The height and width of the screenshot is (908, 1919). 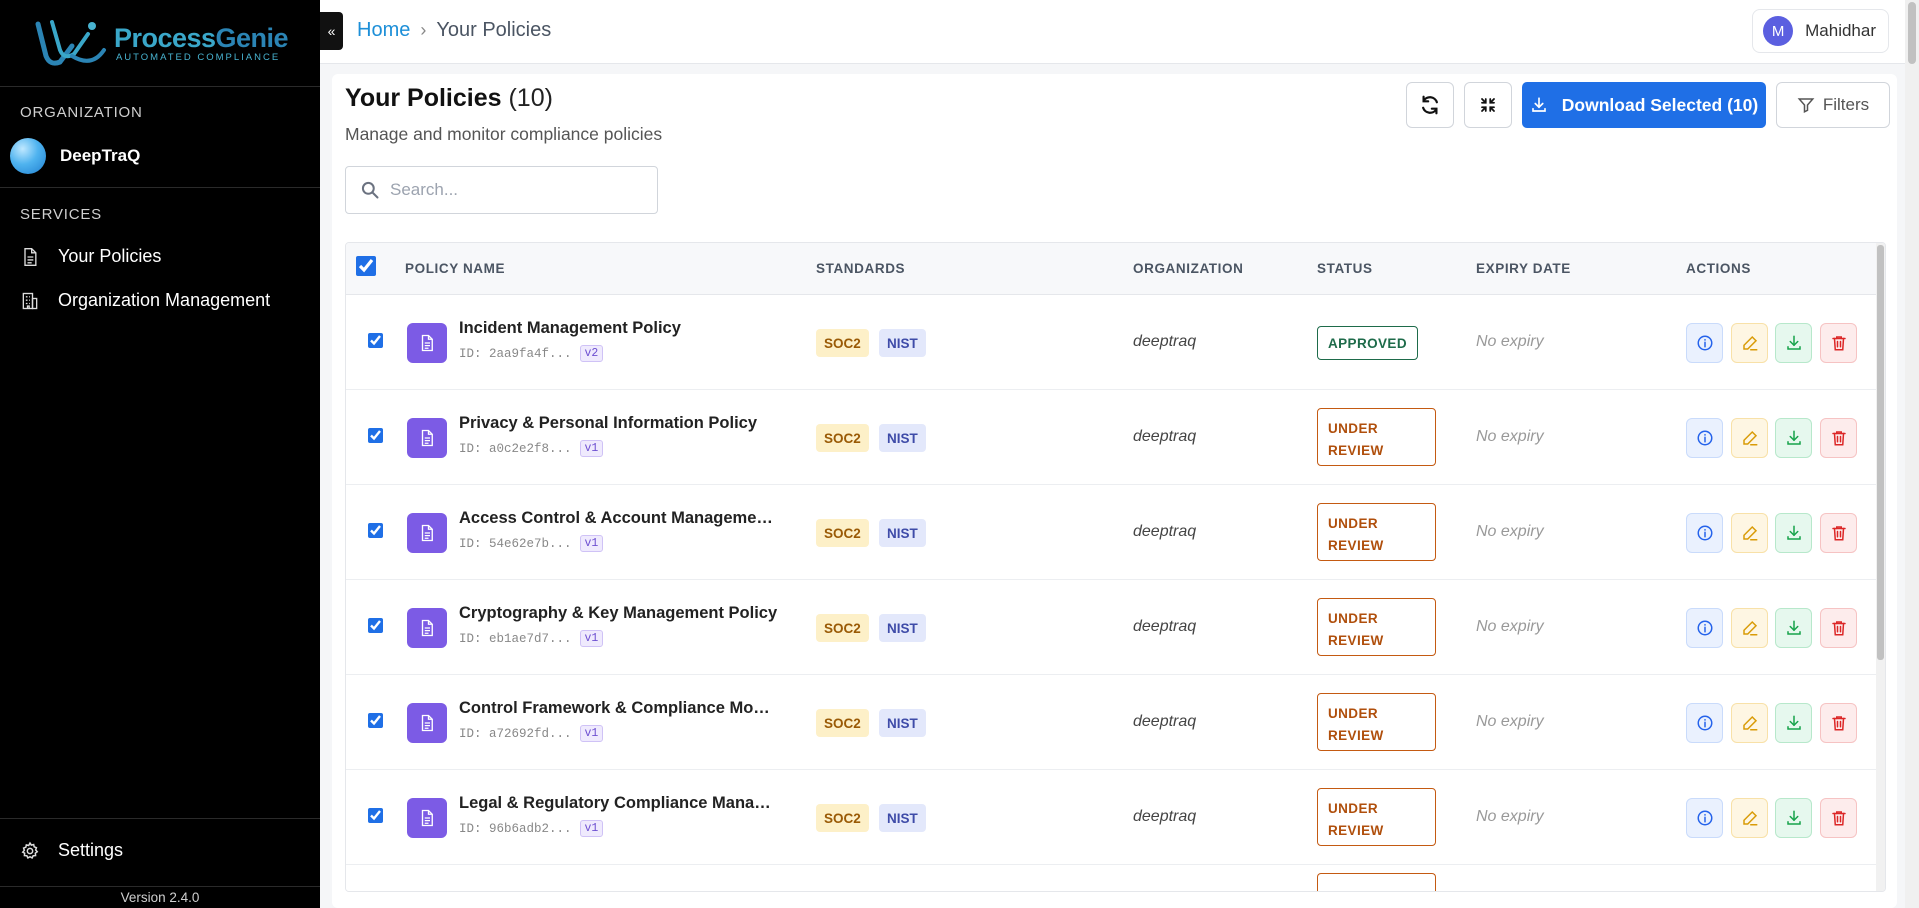 What do you see at coordinates (1376, 722) in the screenshot?
I see `status-badge: UNDER REVIEW` at bounding box center [1376, 722].